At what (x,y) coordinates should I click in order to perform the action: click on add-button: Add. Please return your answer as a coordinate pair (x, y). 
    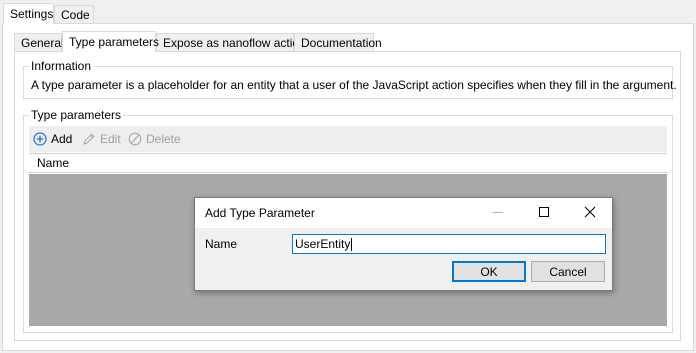
    Looking at the image, I should click on (52, 139).